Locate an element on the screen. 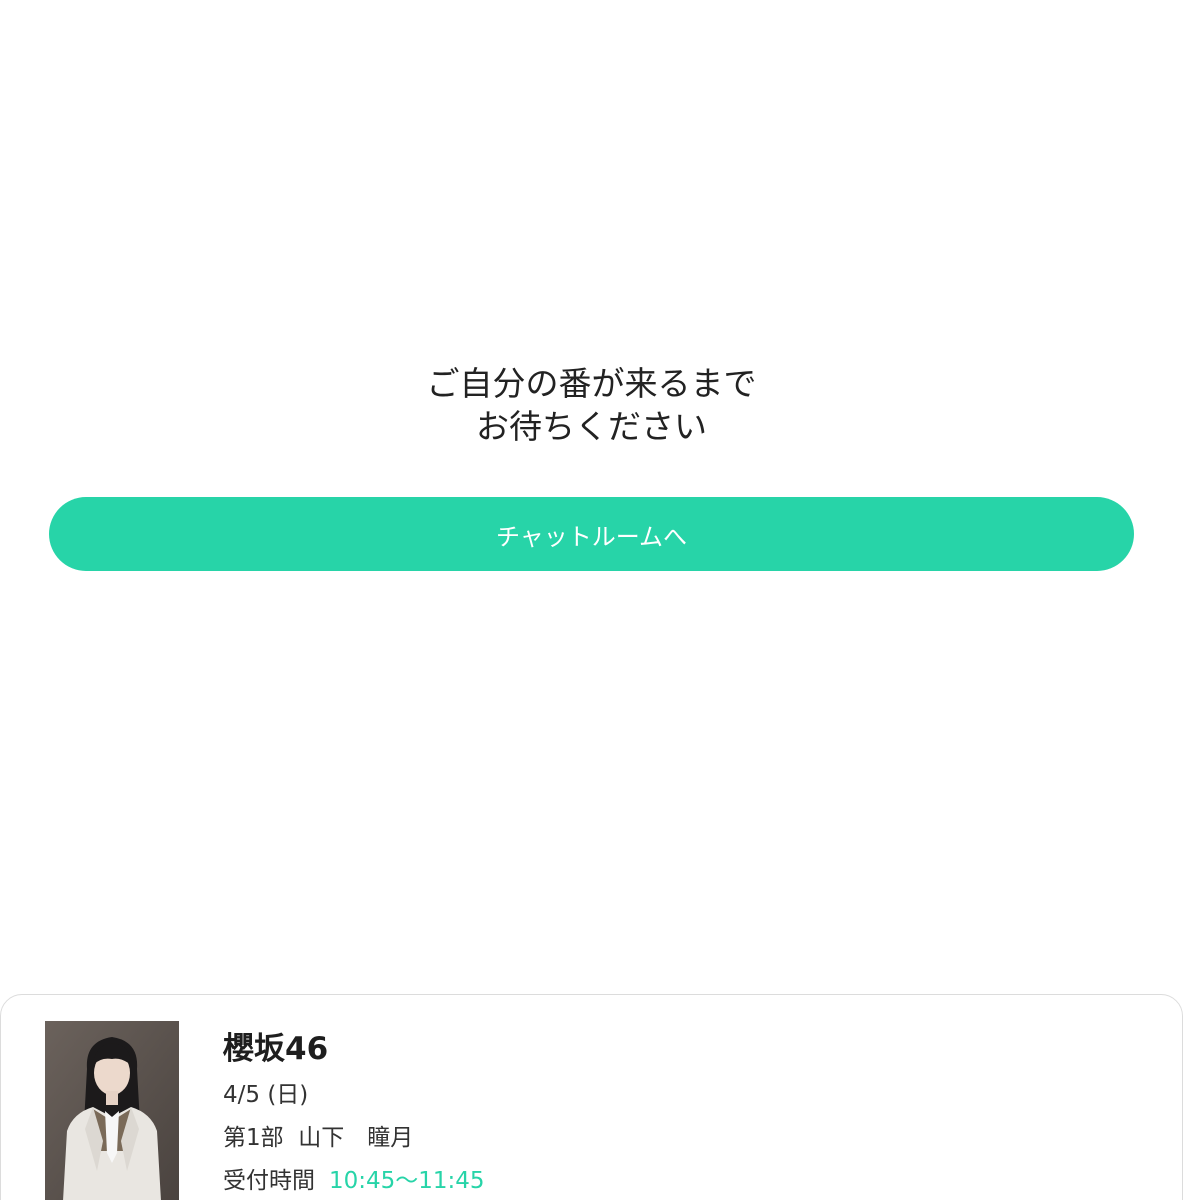  member-photo is located at coordinates (112, 1110).